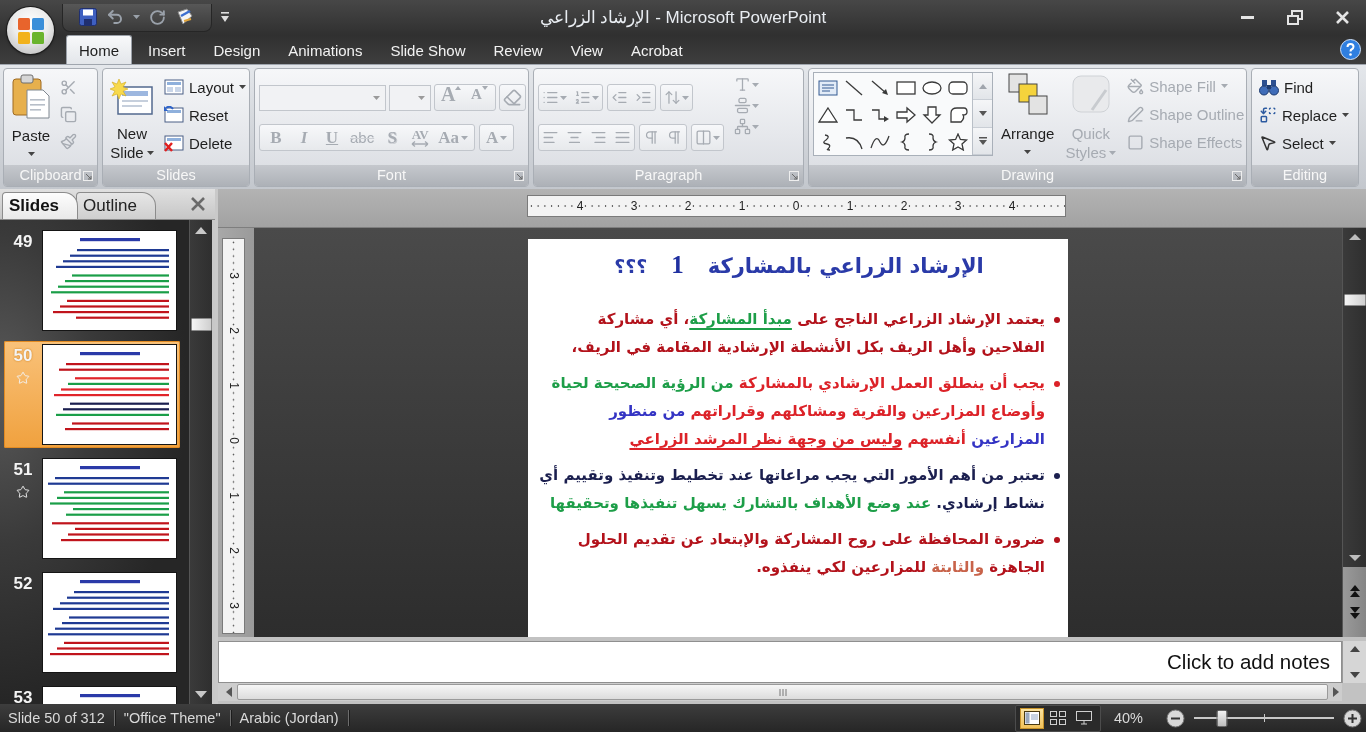 Image resolution: width=1366 pixels, height=732 pixels. What do you see at coordinates (40, 205) in the screenshot?
I see `panel-tab: Slides` at bounding box center [40, 205].